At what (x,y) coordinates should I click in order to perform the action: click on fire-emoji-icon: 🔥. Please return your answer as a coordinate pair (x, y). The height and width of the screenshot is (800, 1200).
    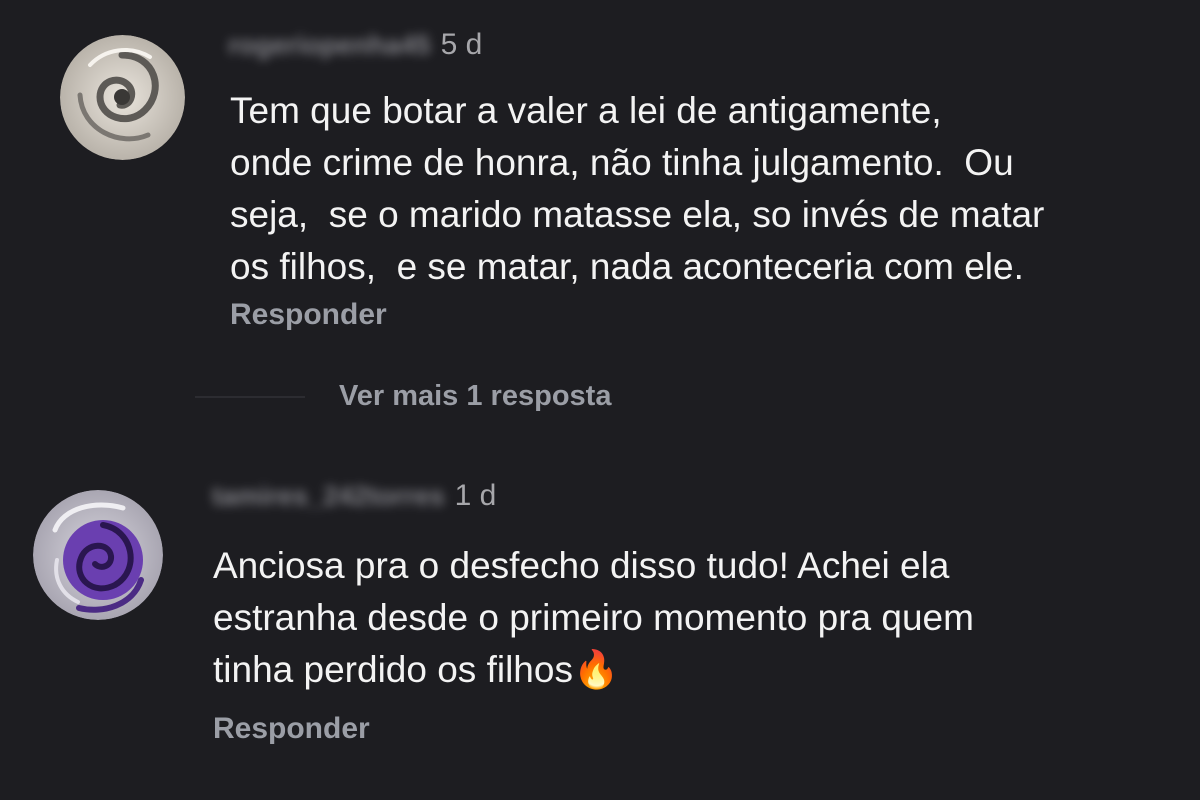
    Looking at the image, I should click on (596, 669).